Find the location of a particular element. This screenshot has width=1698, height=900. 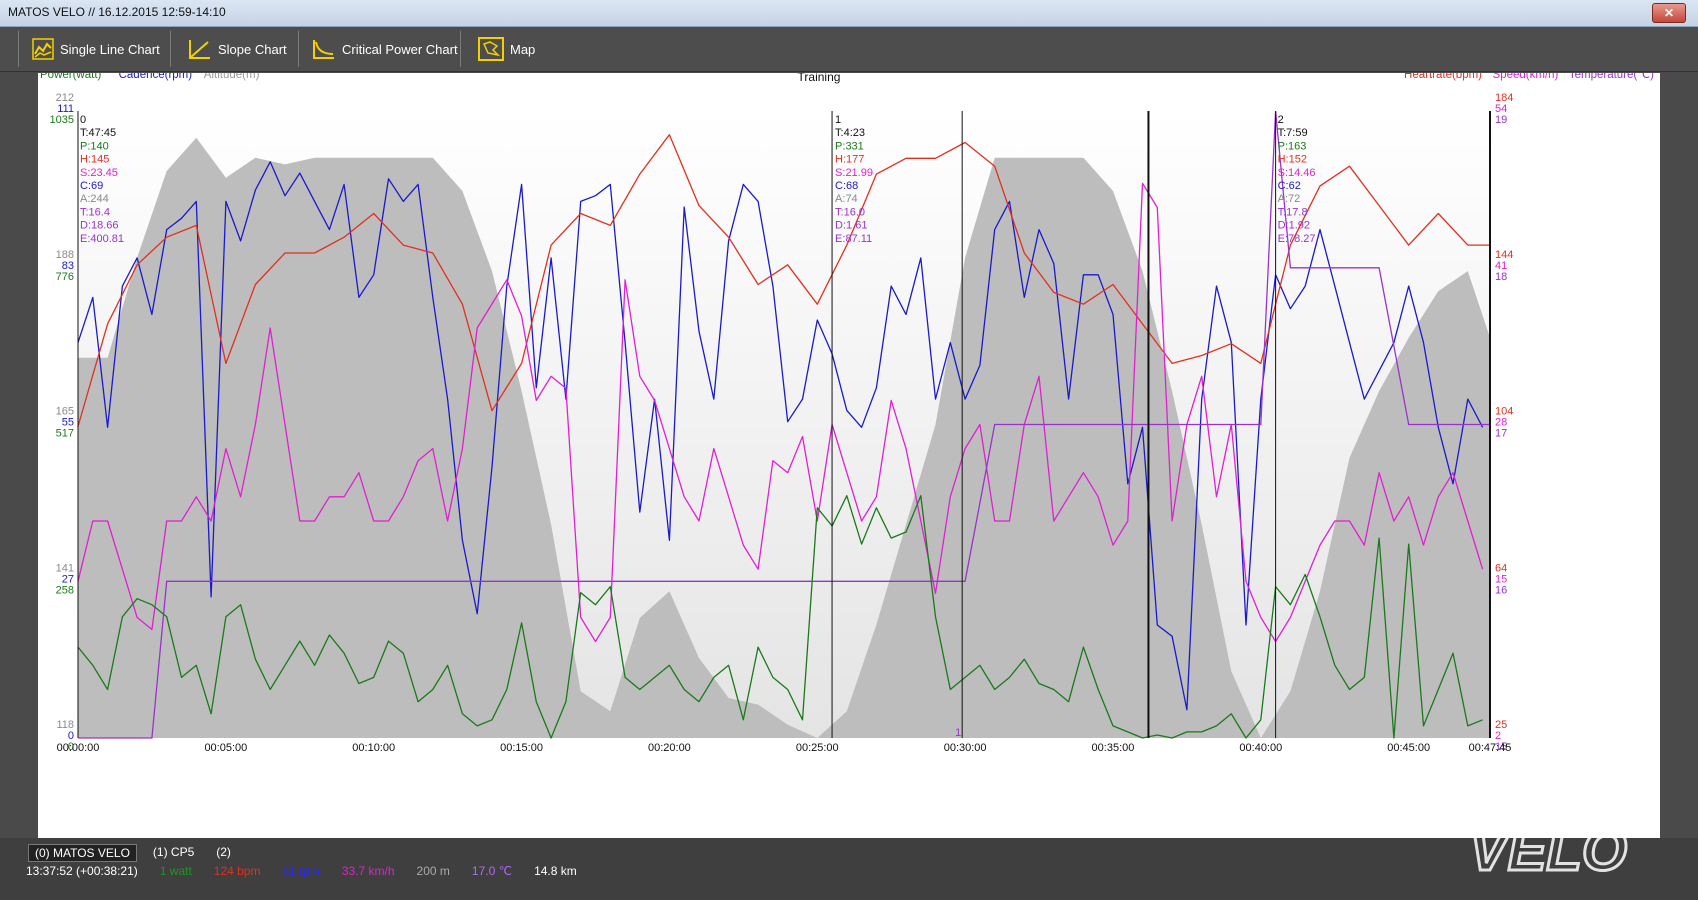

lap-info-text: A:244 is located at coordinates (94, 199).